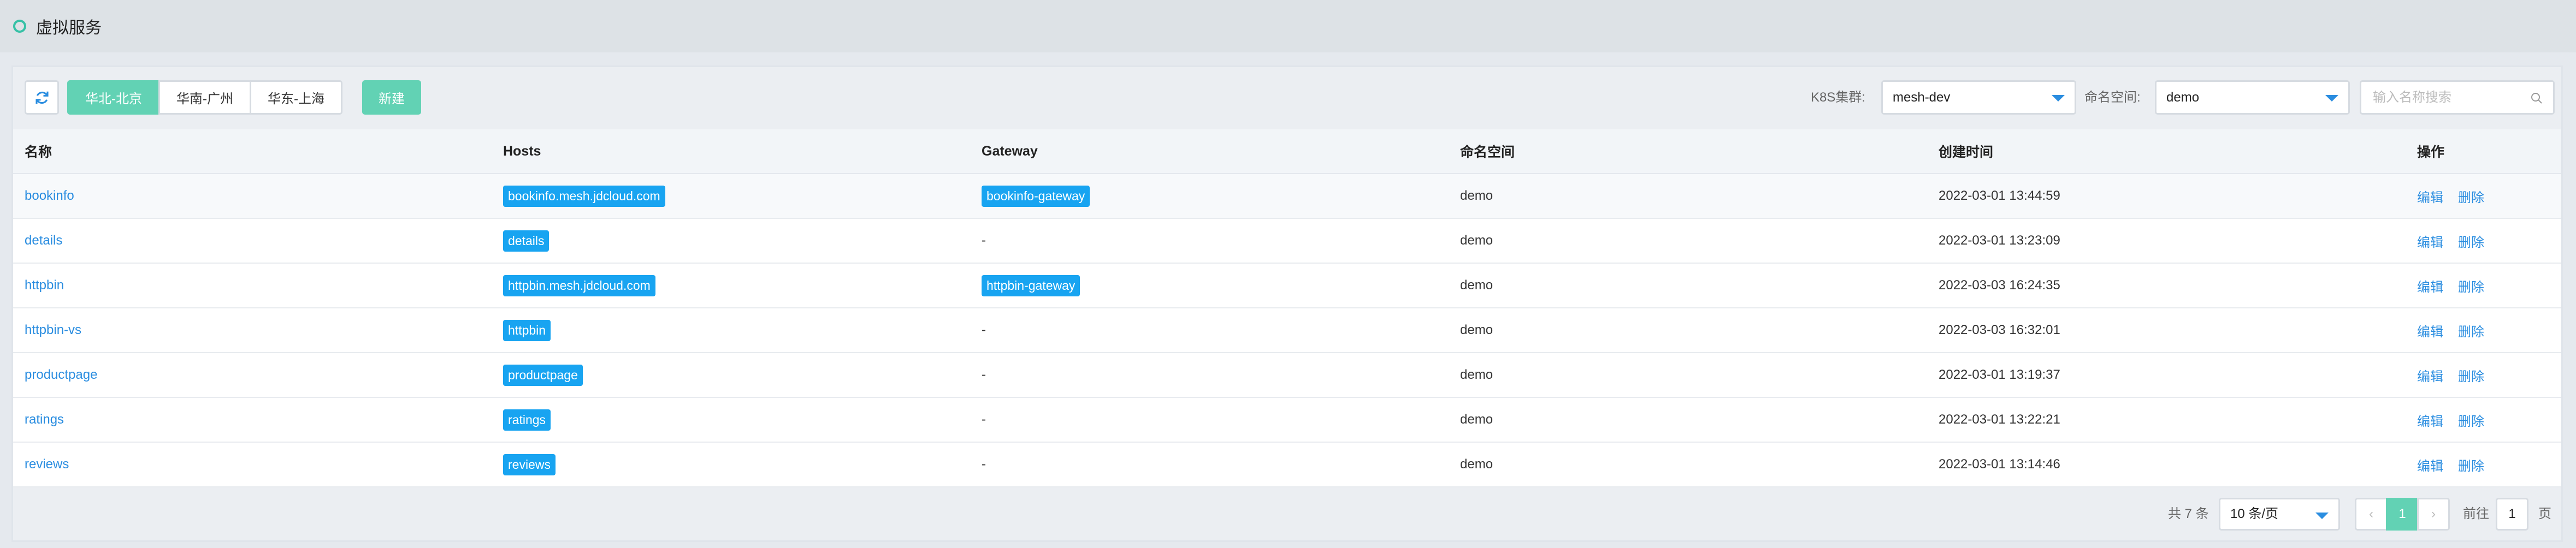  What do you see at coordinates (2279, 514) in the screenshot?
I see `page-size-select: 10 条/页` at bounding box center [2279, 514].